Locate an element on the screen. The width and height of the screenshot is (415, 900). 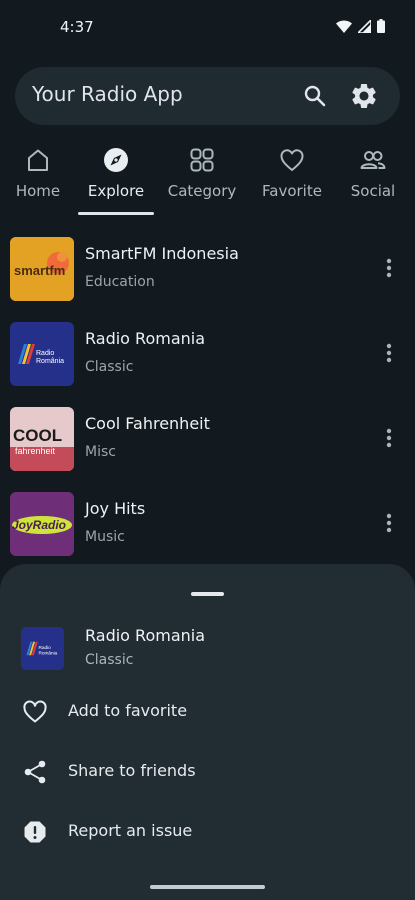
svg-text: fahrenheit is located at coordinates (35, 451).